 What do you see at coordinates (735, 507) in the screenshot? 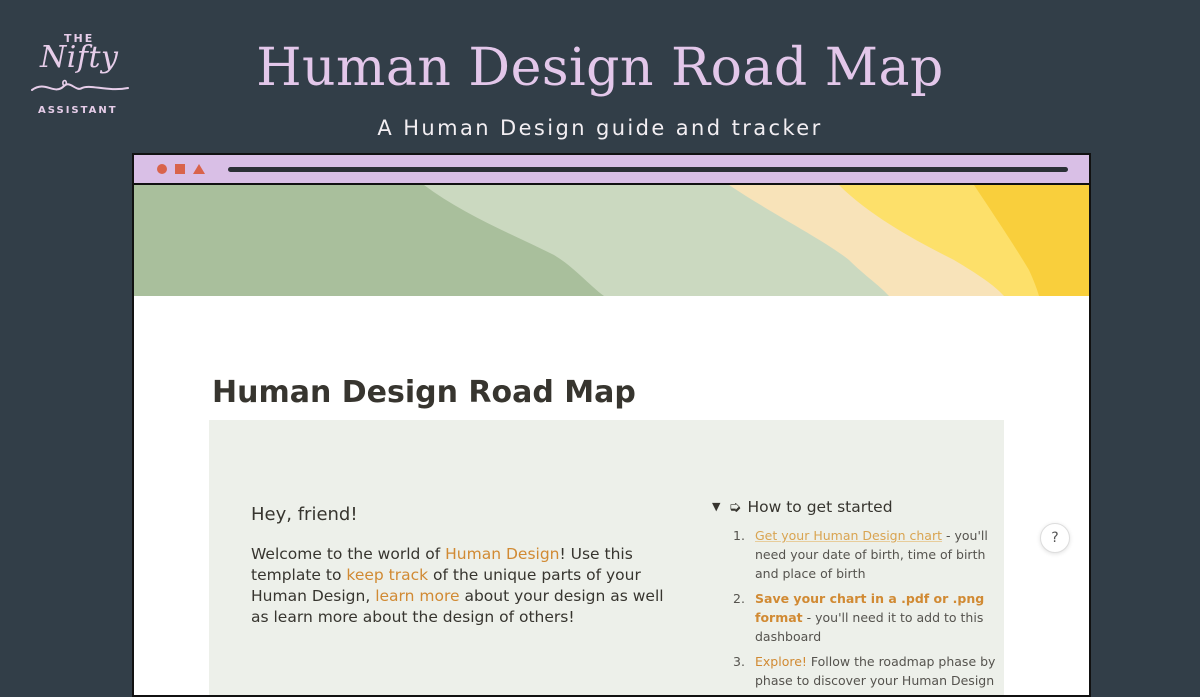
I see `arrow-right-icon: ➭` at bounding box center [735, 507].